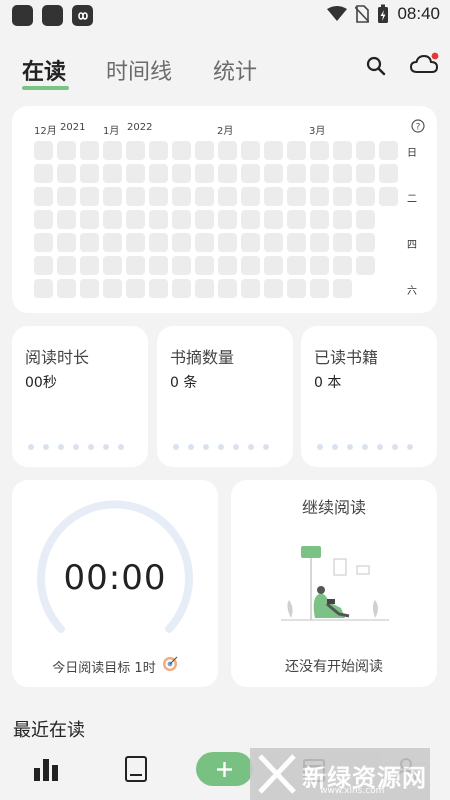  Describe the element at coordinates (334, 667) in the screenshot. I see `continue-reading-empty: 还没有开始阅读` at that location.